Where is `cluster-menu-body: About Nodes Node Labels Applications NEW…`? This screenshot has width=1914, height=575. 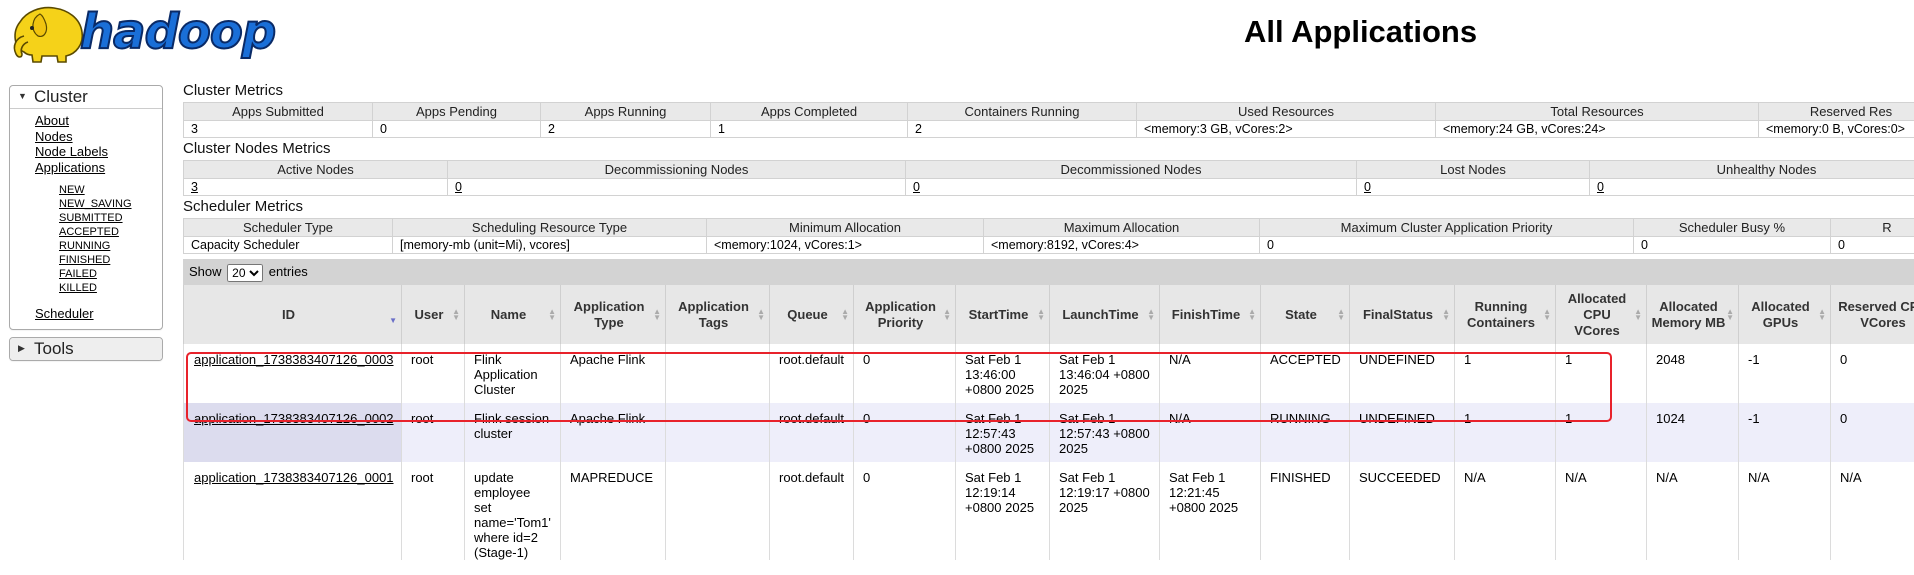
cluster-menu-body: About Nodes Node Labels Applications NEW… is located at coordinates (86, 219).